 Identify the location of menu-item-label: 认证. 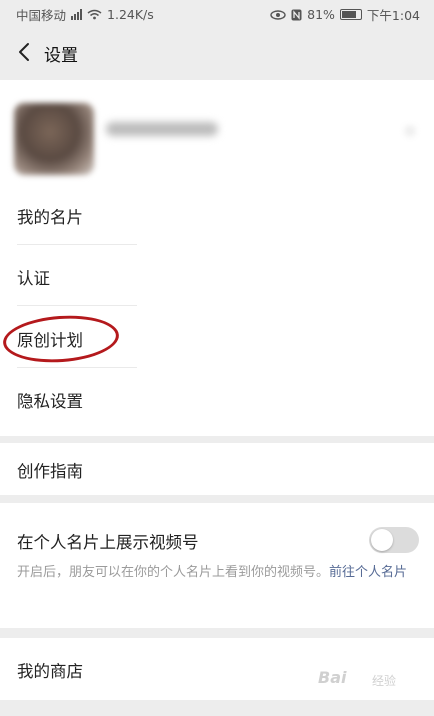
(33, 278).